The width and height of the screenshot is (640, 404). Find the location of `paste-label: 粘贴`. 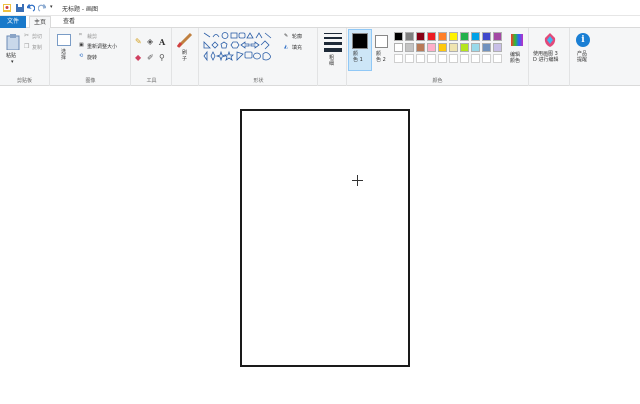

paste-label: 粘贴 is located at coordinates (11, 55).